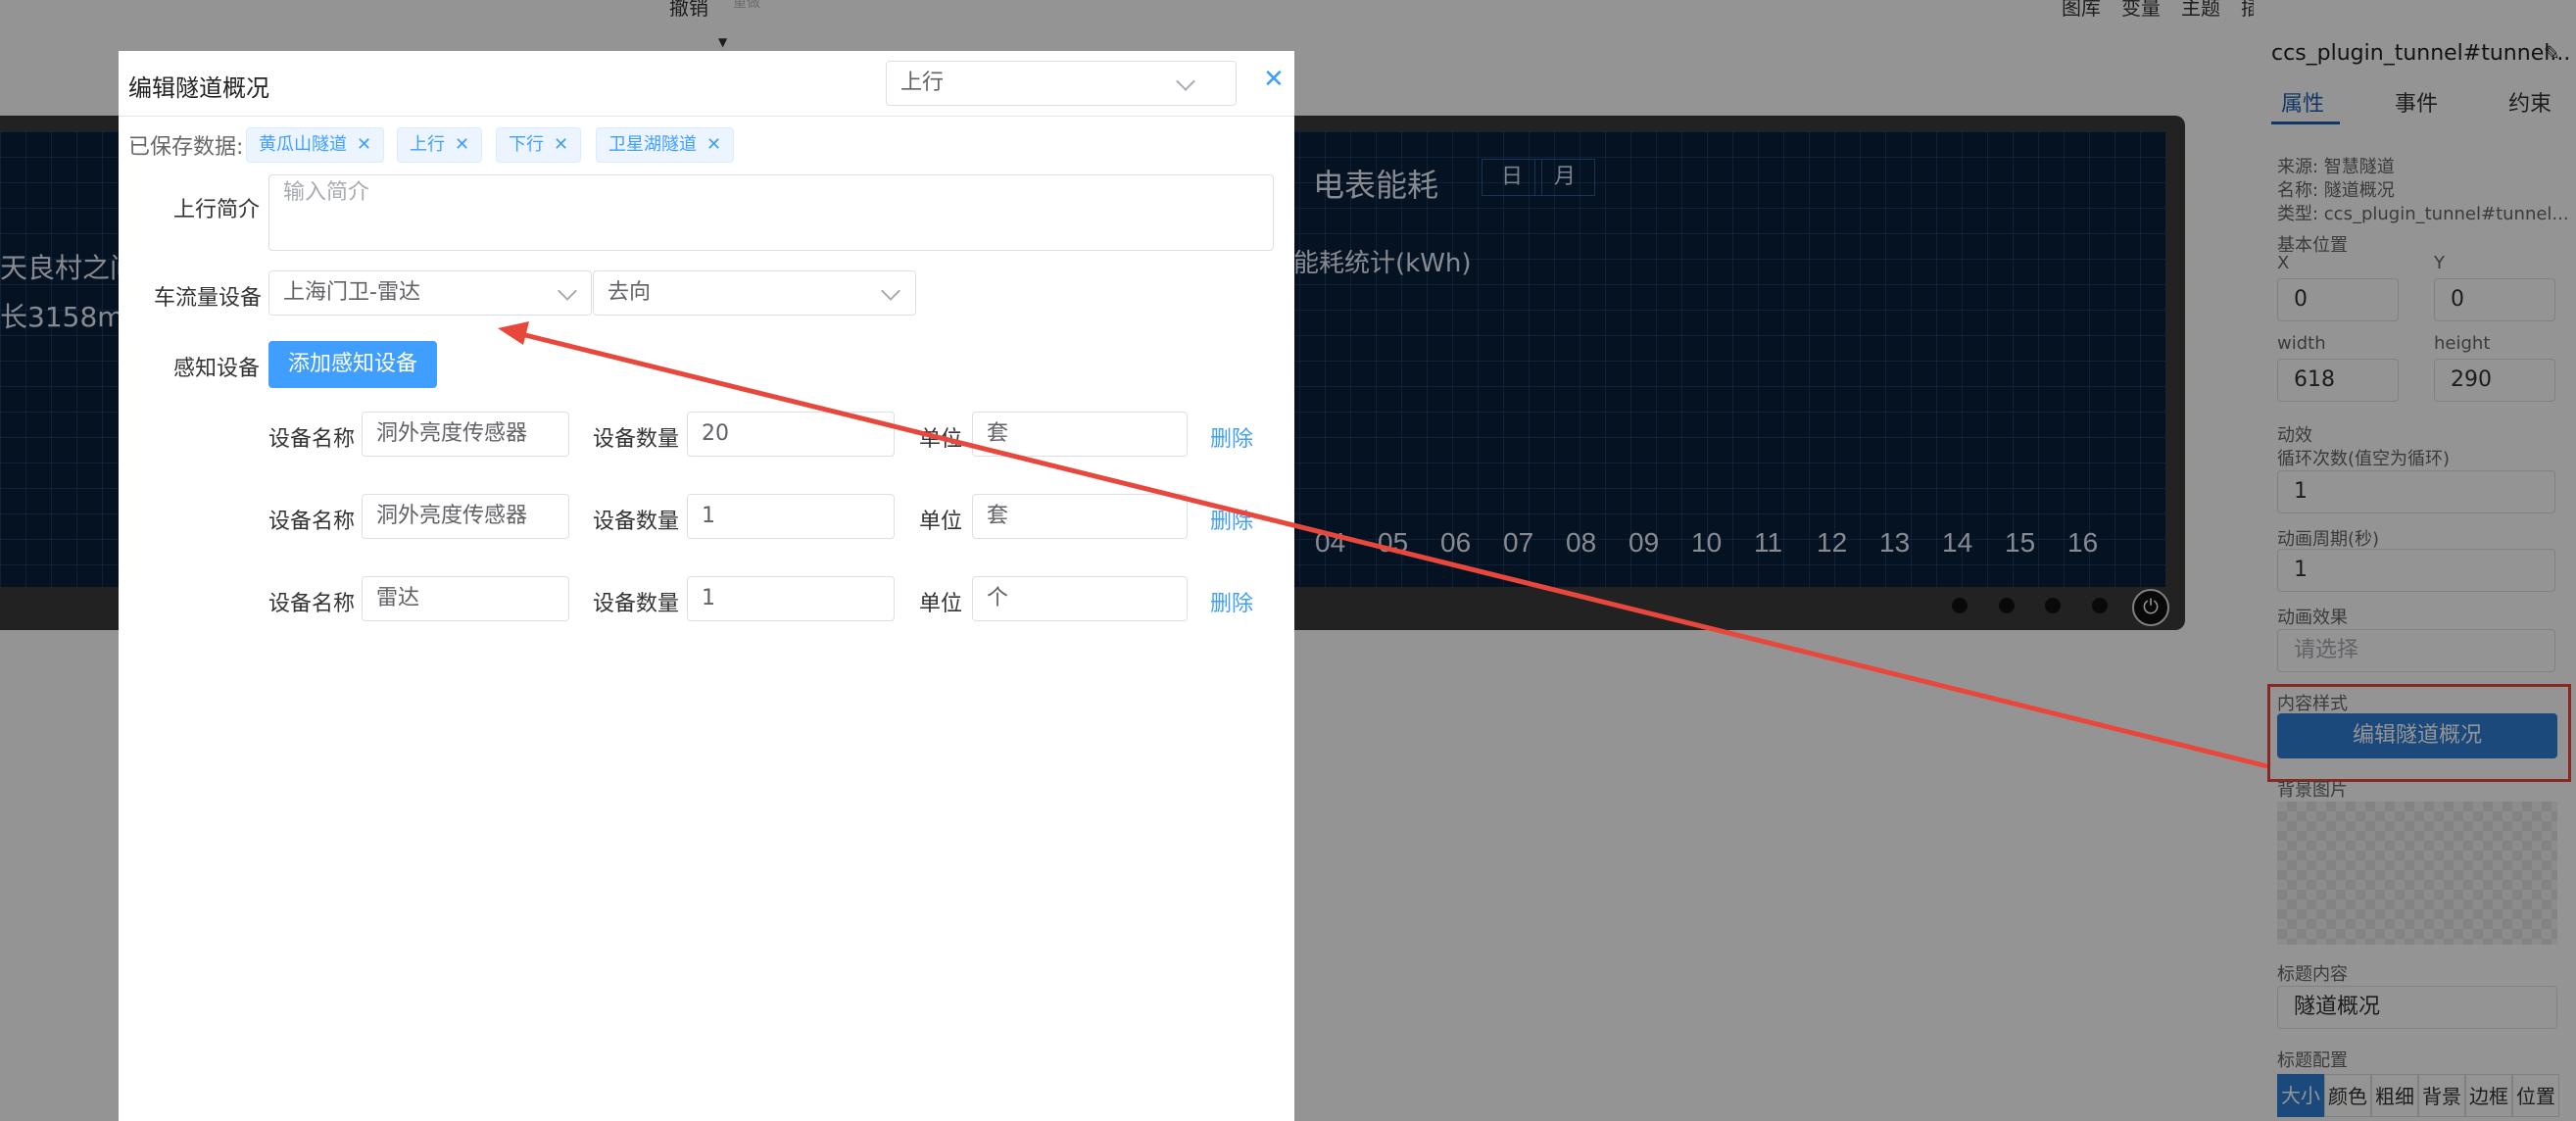 This screenshot has width=2576, height=1121. Describe the element at coordinates (398, 598) in the screenshot. I see `device-name-value: 雷达` at that location.